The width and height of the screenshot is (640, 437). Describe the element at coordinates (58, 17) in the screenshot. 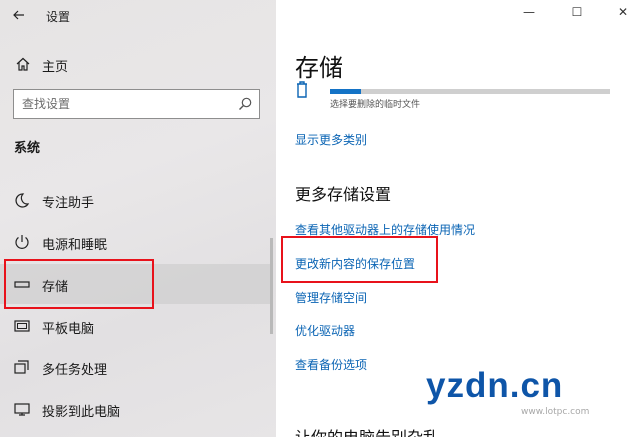

I see `app-title: 设置` at that location.